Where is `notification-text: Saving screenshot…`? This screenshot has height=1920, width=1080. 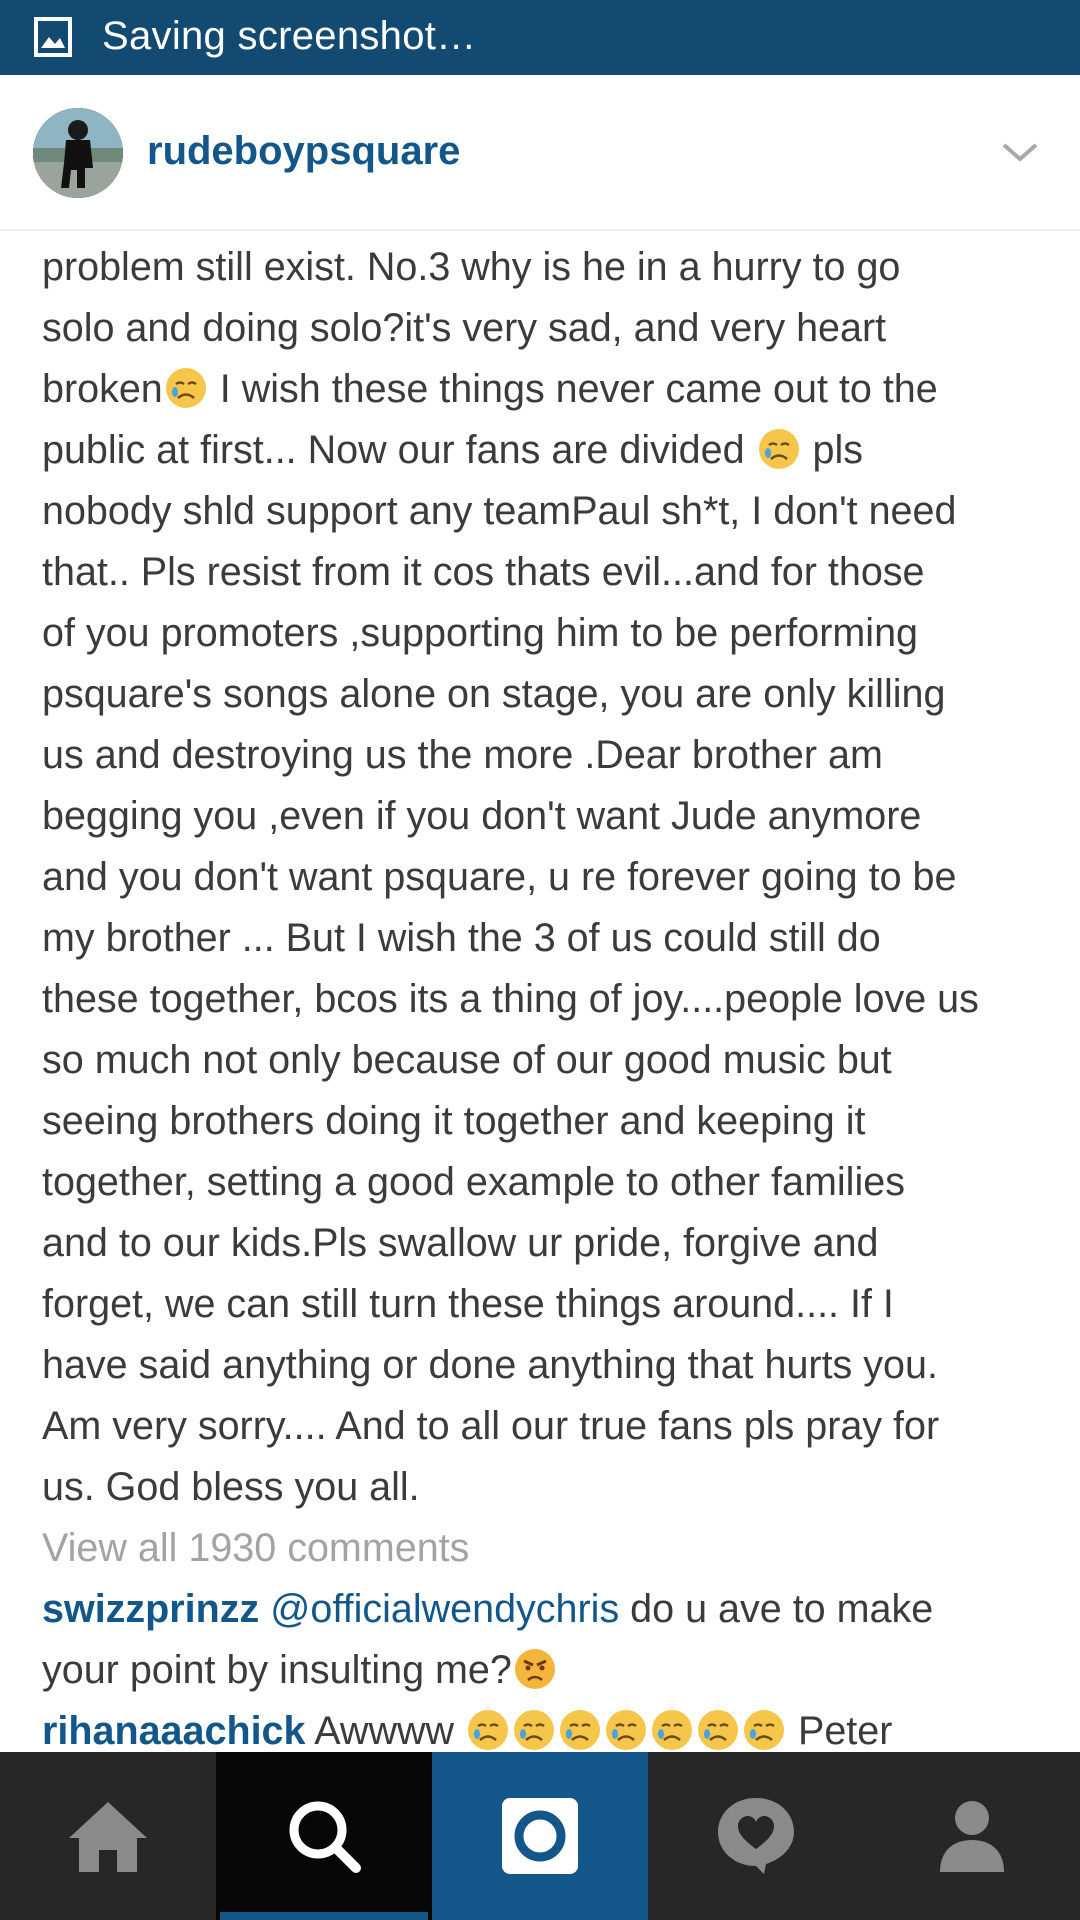
notification-text: Saving screenshot… is located at coordinates (289, 36).